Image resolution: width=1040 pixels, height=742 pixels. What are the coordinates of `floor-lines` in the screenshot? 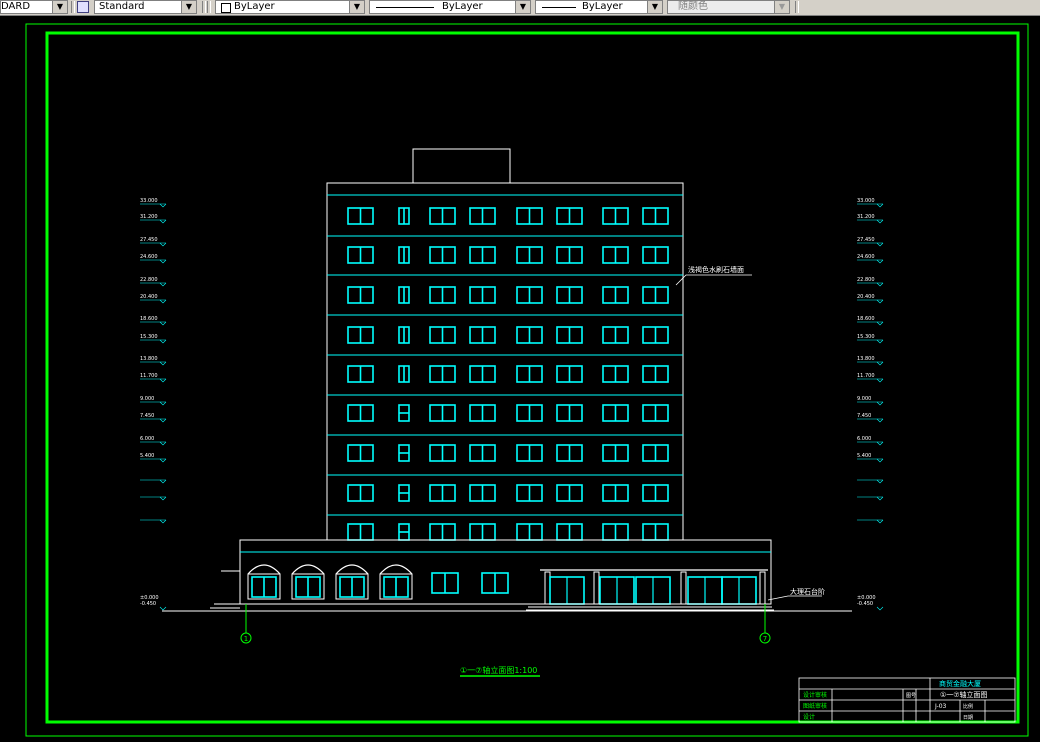 It's located at (505, 355).